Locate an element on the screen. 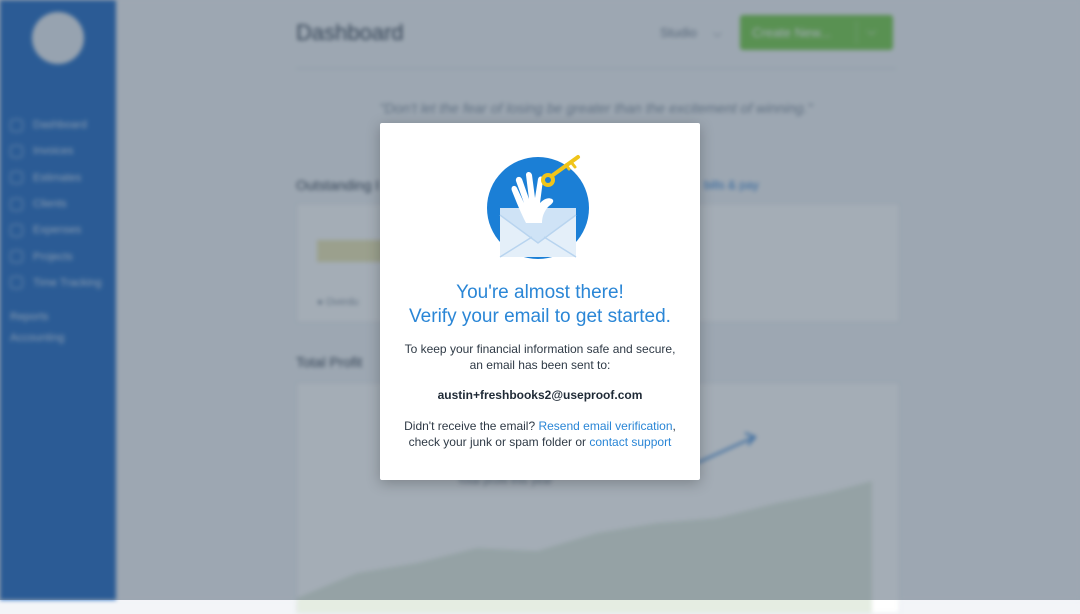 This screenshot has height=614, width=1080. headline-line-1: You're almost there! is located at coordinates (540, 292).